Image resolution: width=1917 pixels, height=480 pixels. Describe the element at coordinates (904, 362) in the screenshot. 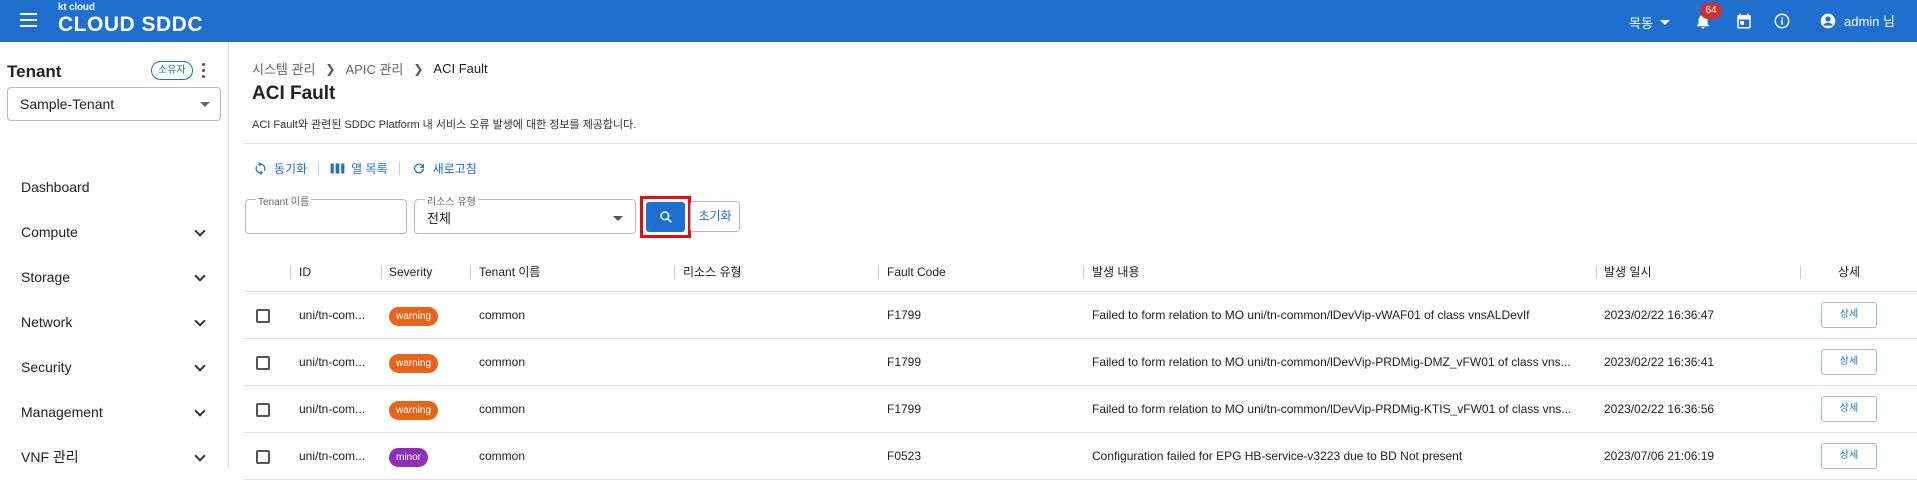

I see `cell-fault-code: F1799` at that location.